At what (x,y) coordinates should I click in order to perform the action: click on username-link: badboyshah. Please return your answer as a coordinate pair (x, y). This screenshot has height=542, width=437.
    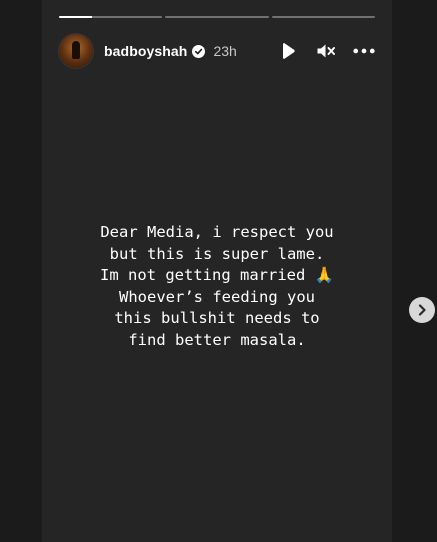
    Looking at the image, I should click on (145, 51).